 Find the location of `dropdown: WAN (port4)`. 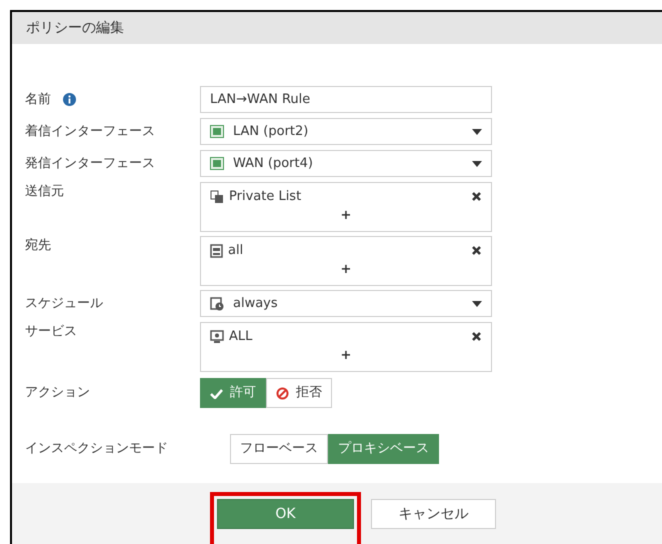

dropdown: WAN (port4) is located at coordinates (346, 163).